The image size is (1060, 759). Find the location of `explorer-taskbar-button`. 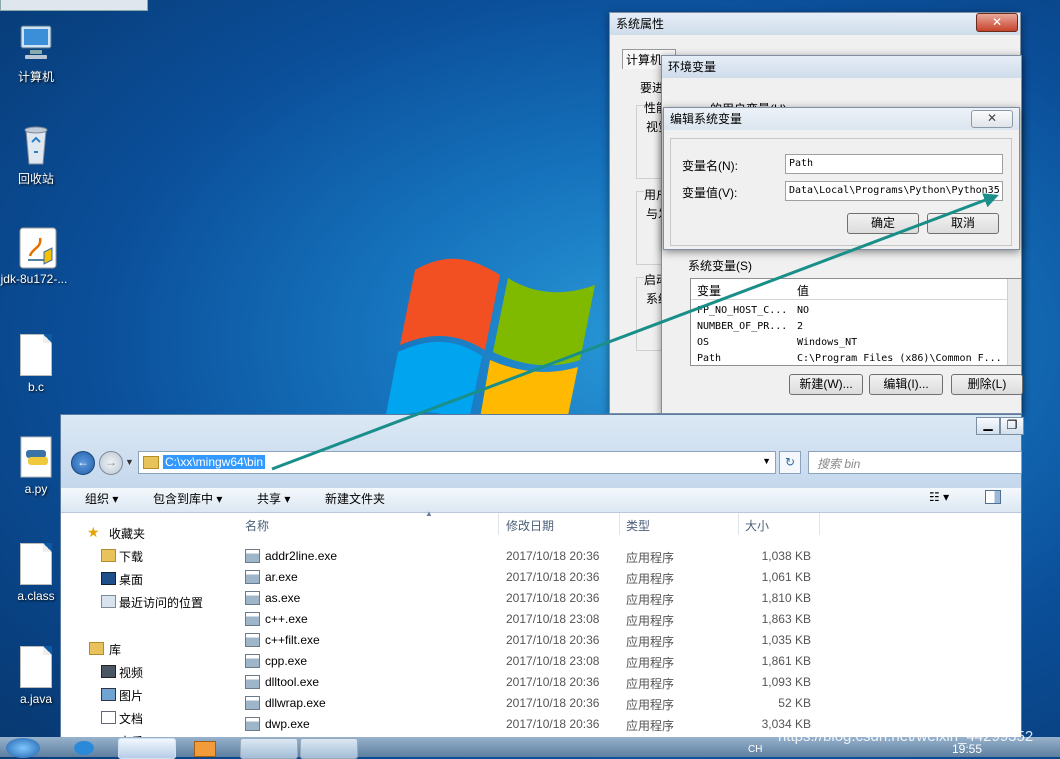

explorer-taskbar-button is located at coordinates (147, 748).